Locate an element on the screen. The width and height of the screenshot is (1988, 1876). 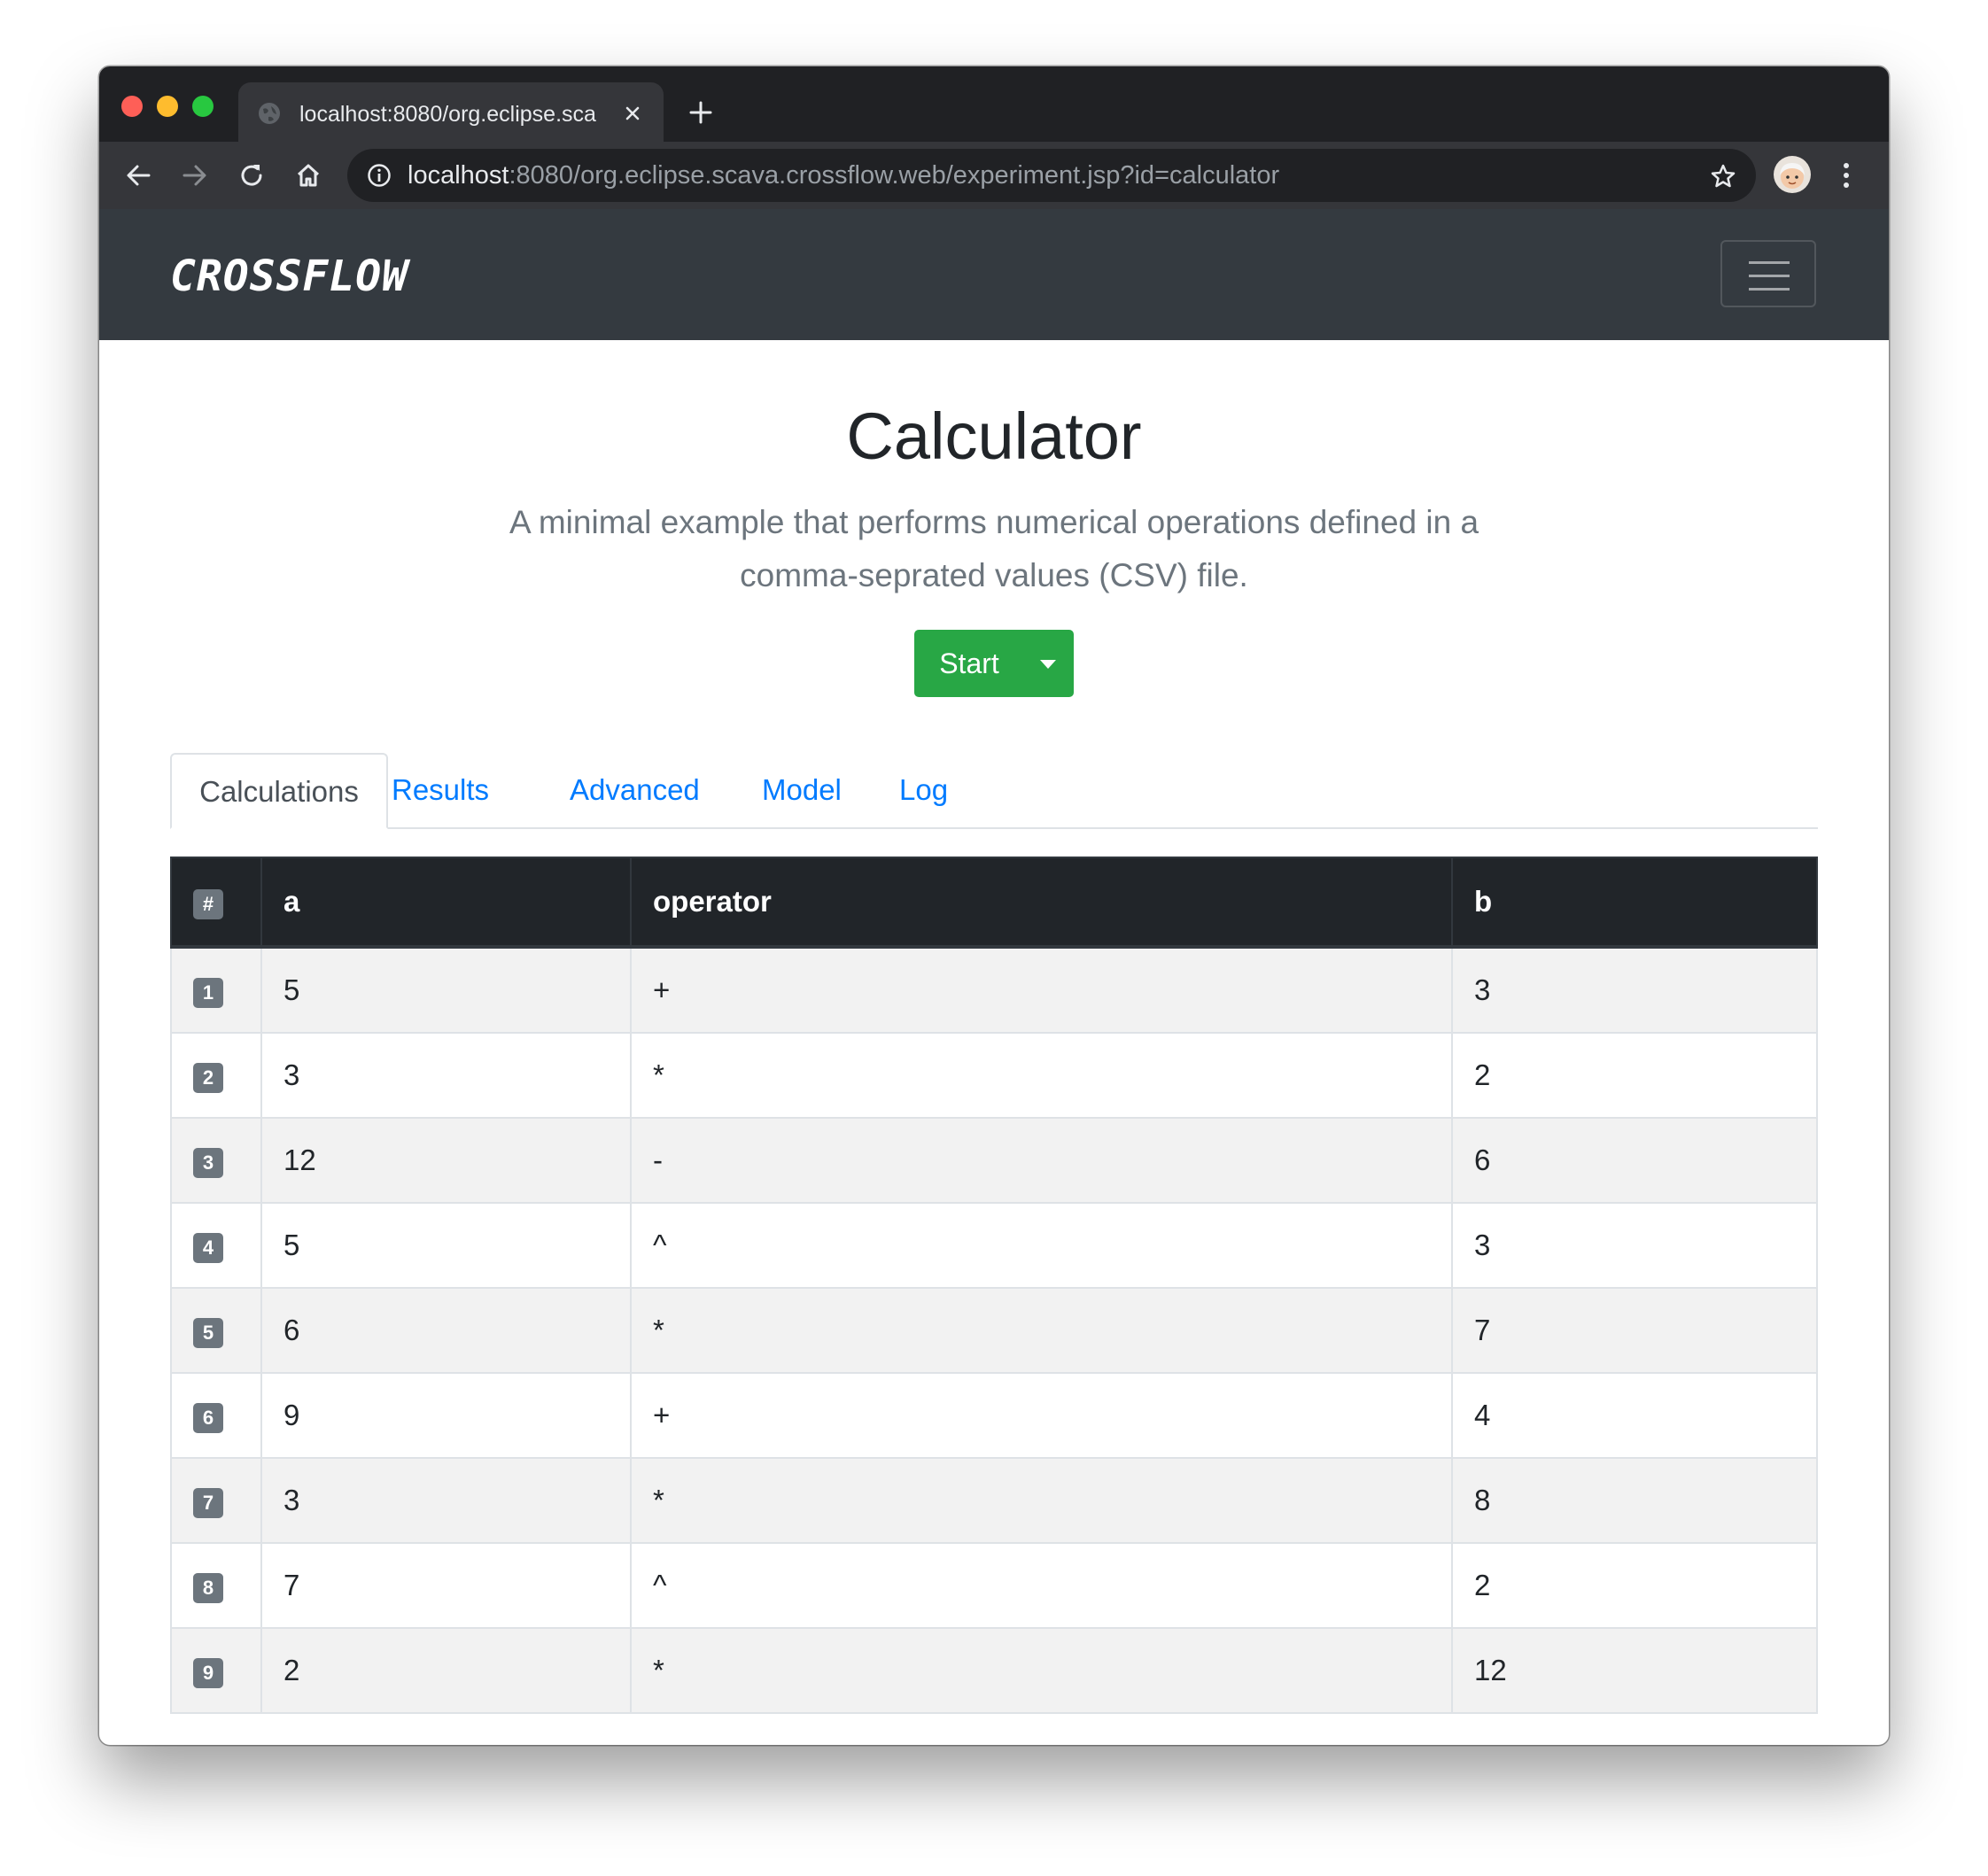
avatar is located at coordinates (1792, 174).